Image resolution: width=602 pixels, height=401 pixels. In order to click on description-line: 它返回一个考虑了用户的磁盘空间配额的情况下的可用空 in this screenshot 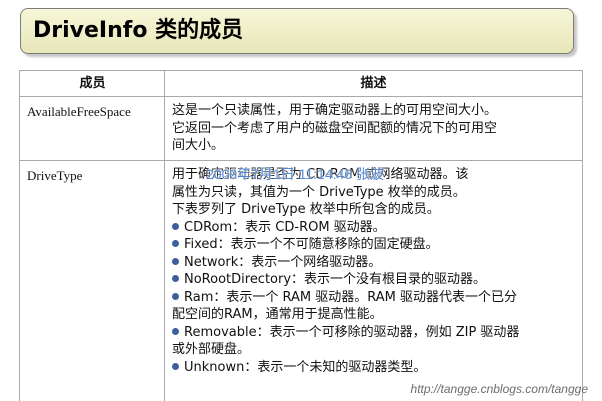, I will do `click(335, 128)`.